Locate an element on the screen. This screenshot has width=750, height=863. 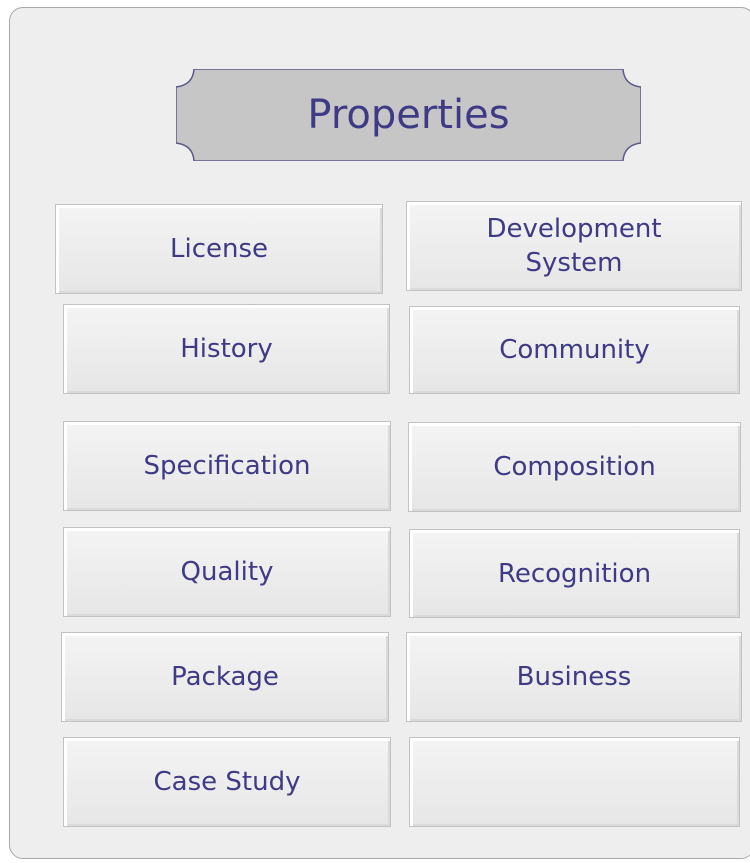
cell-label: Recognition is located at coordinates (574, 573).